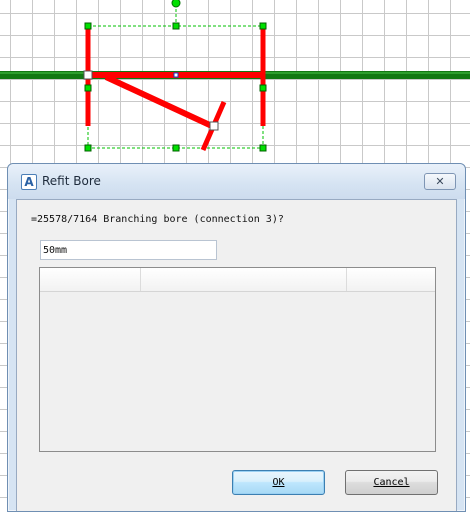 Image resolution: width=470 pixels, height=512 pixels. What do you see at coordinates (88, 26) in the screenshot?
I see `resize-handle-nw` at bounding box center [88, 26].